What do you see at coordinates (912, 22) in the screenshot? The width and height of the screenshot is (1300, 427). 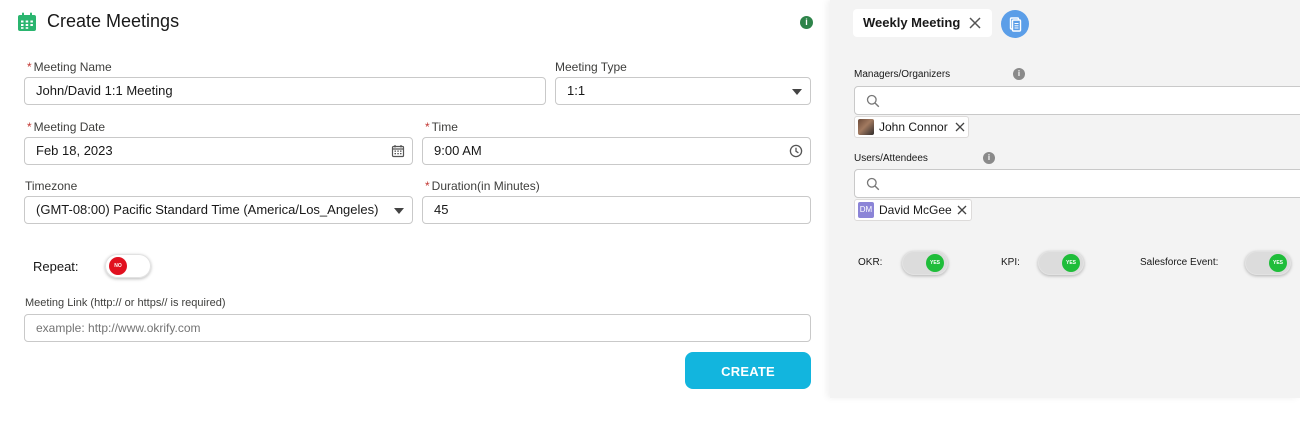 I see `tab-label: Weekly Meeting` at bounding box center [912, 22].